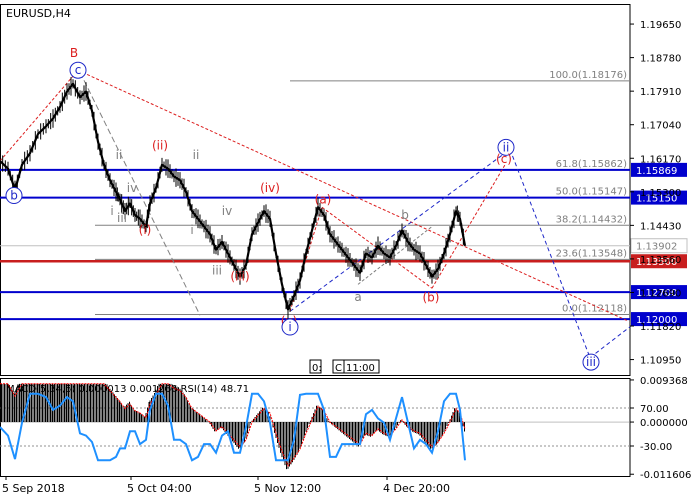 Image resolution: width=700 pixels, height=504 pixels. What do you see at coordinates (660, 226) in the screenshot?
I see `price-tick-label: 1.14430` at bounding box center [660, 226].